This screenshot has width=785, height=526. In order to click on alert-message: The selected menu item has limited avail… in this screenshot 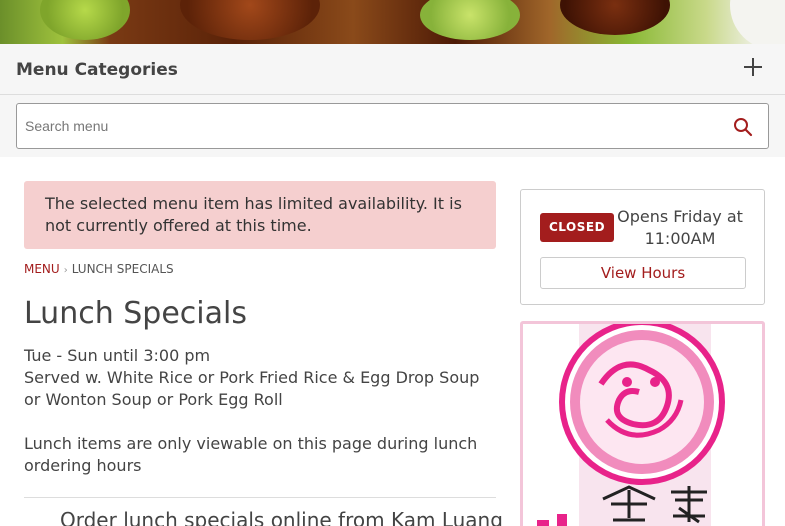, I will do `click(253, 214)`.